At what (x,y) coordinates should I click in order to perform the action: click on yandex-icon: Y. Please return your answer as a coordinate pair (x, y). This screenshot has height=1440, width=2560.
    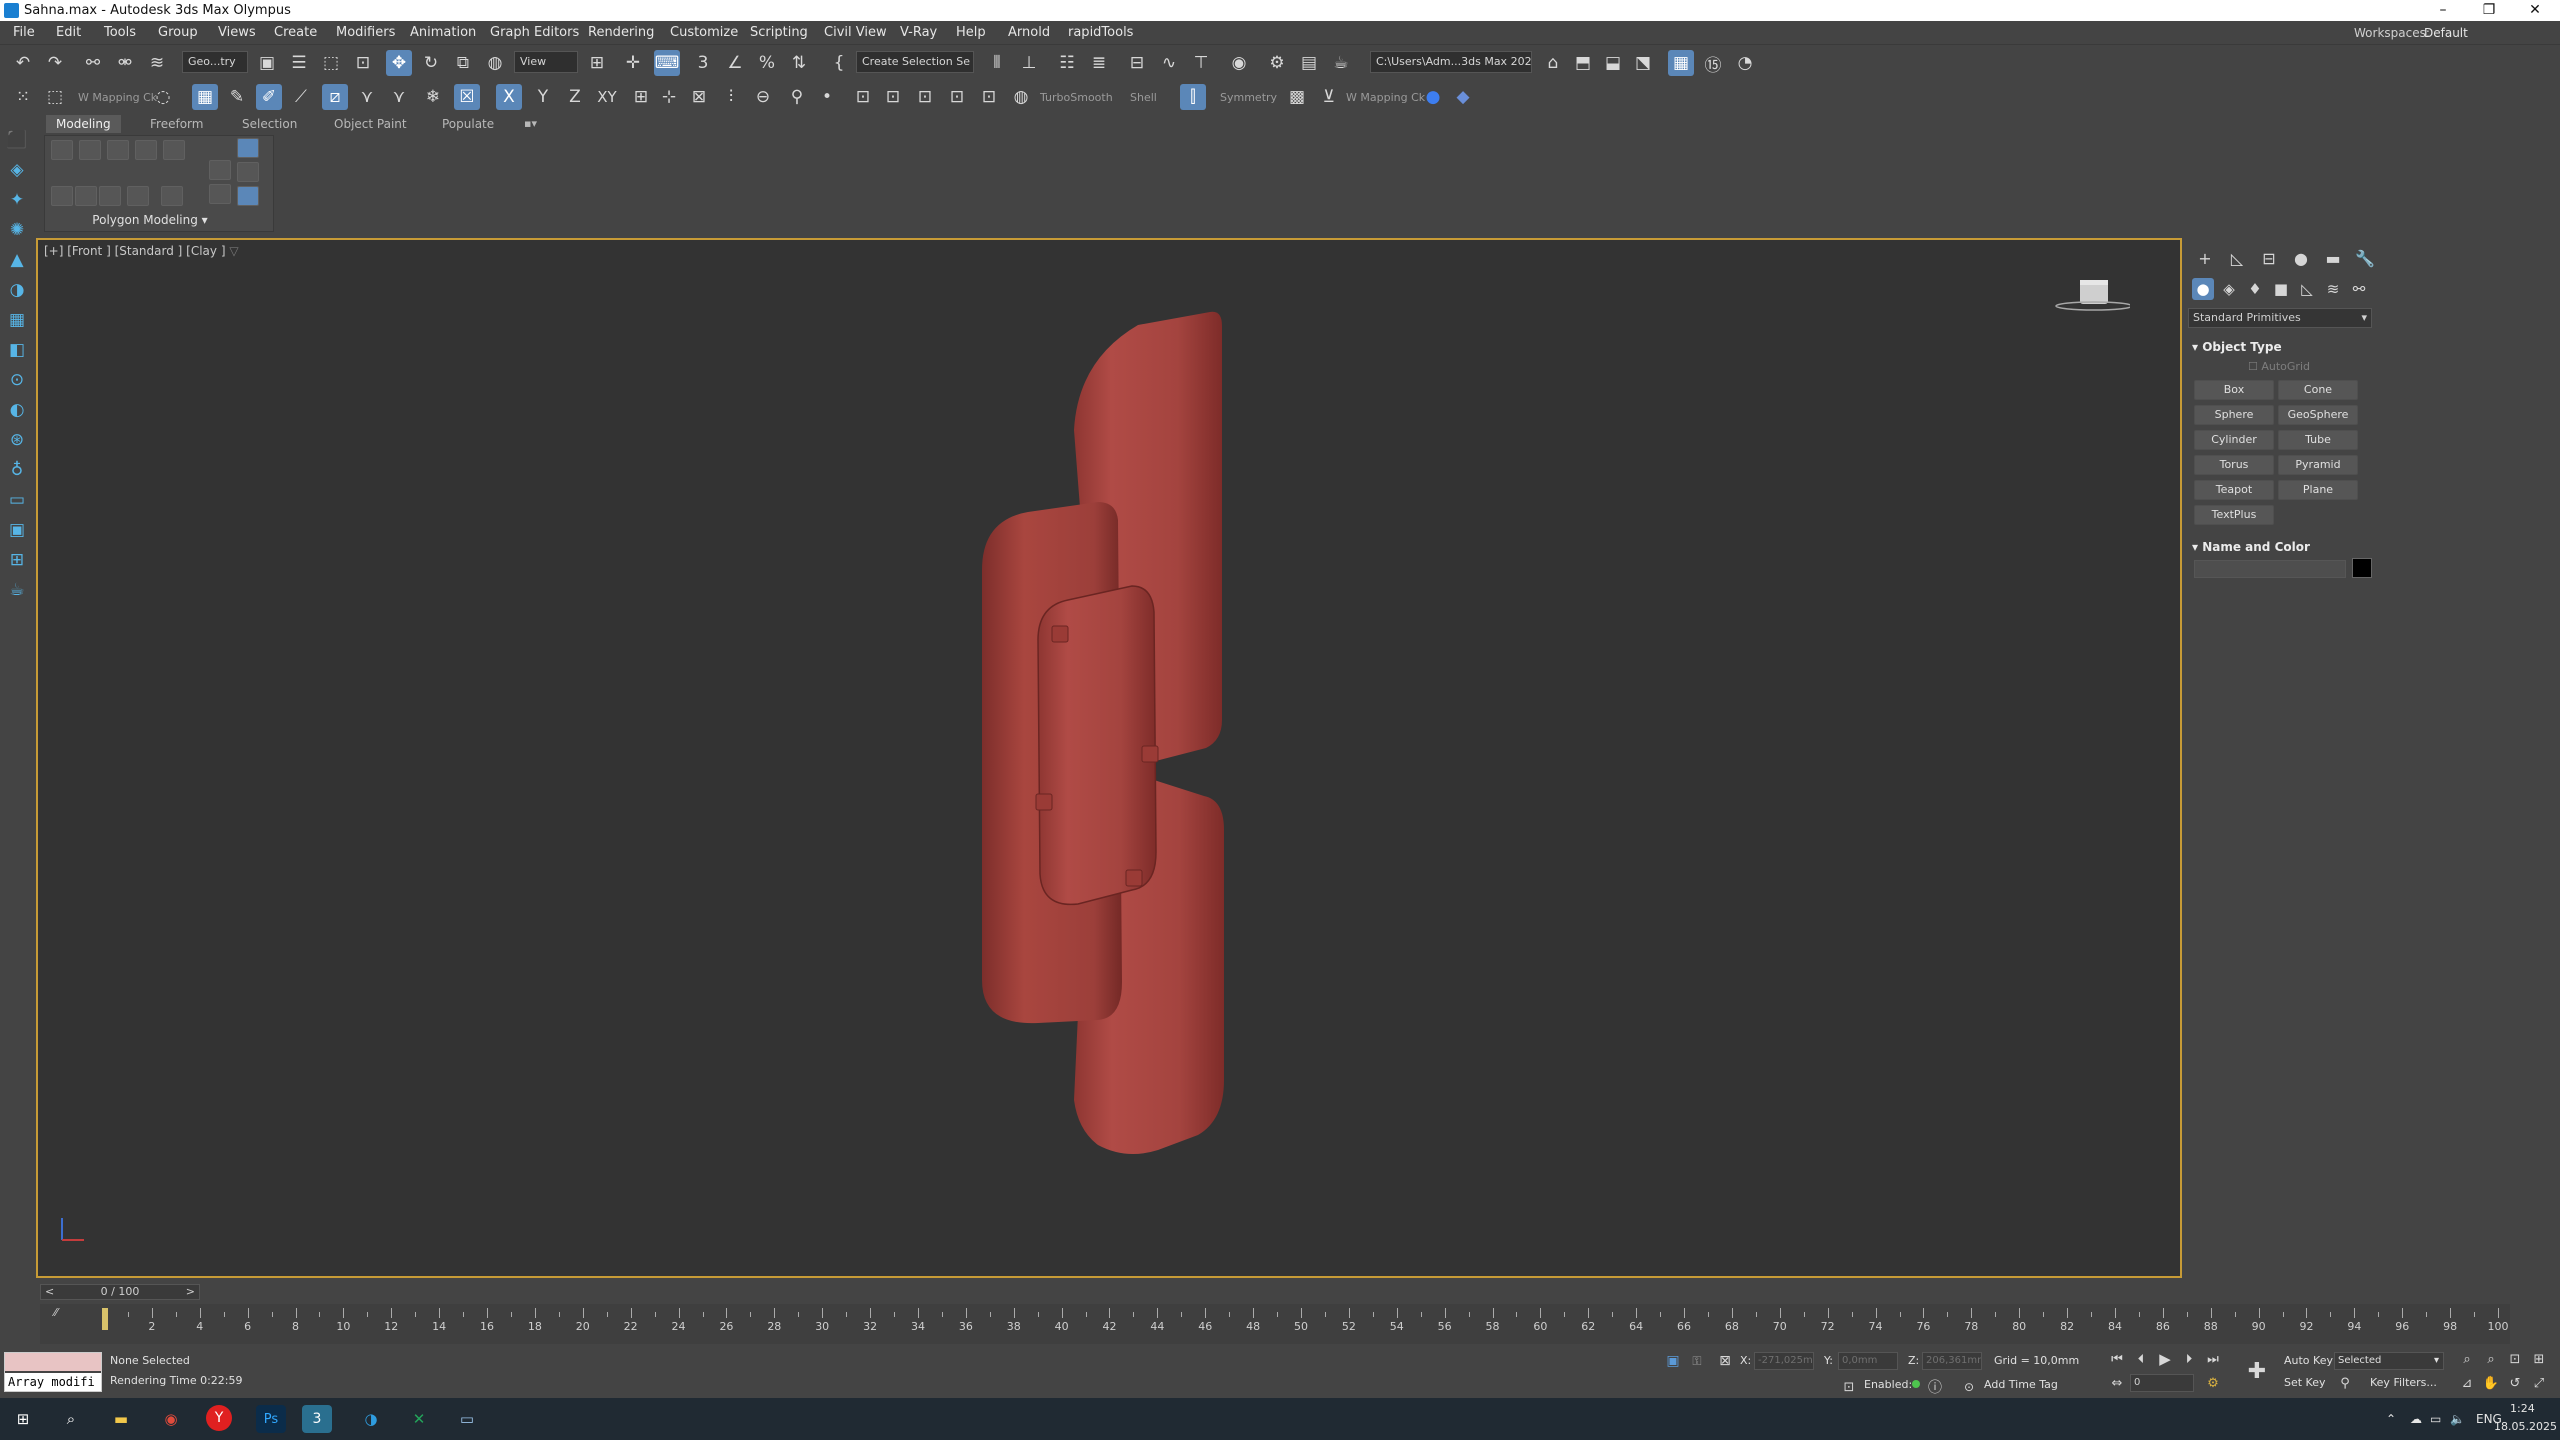
    Looking at the image, I should click on (219, 1418).